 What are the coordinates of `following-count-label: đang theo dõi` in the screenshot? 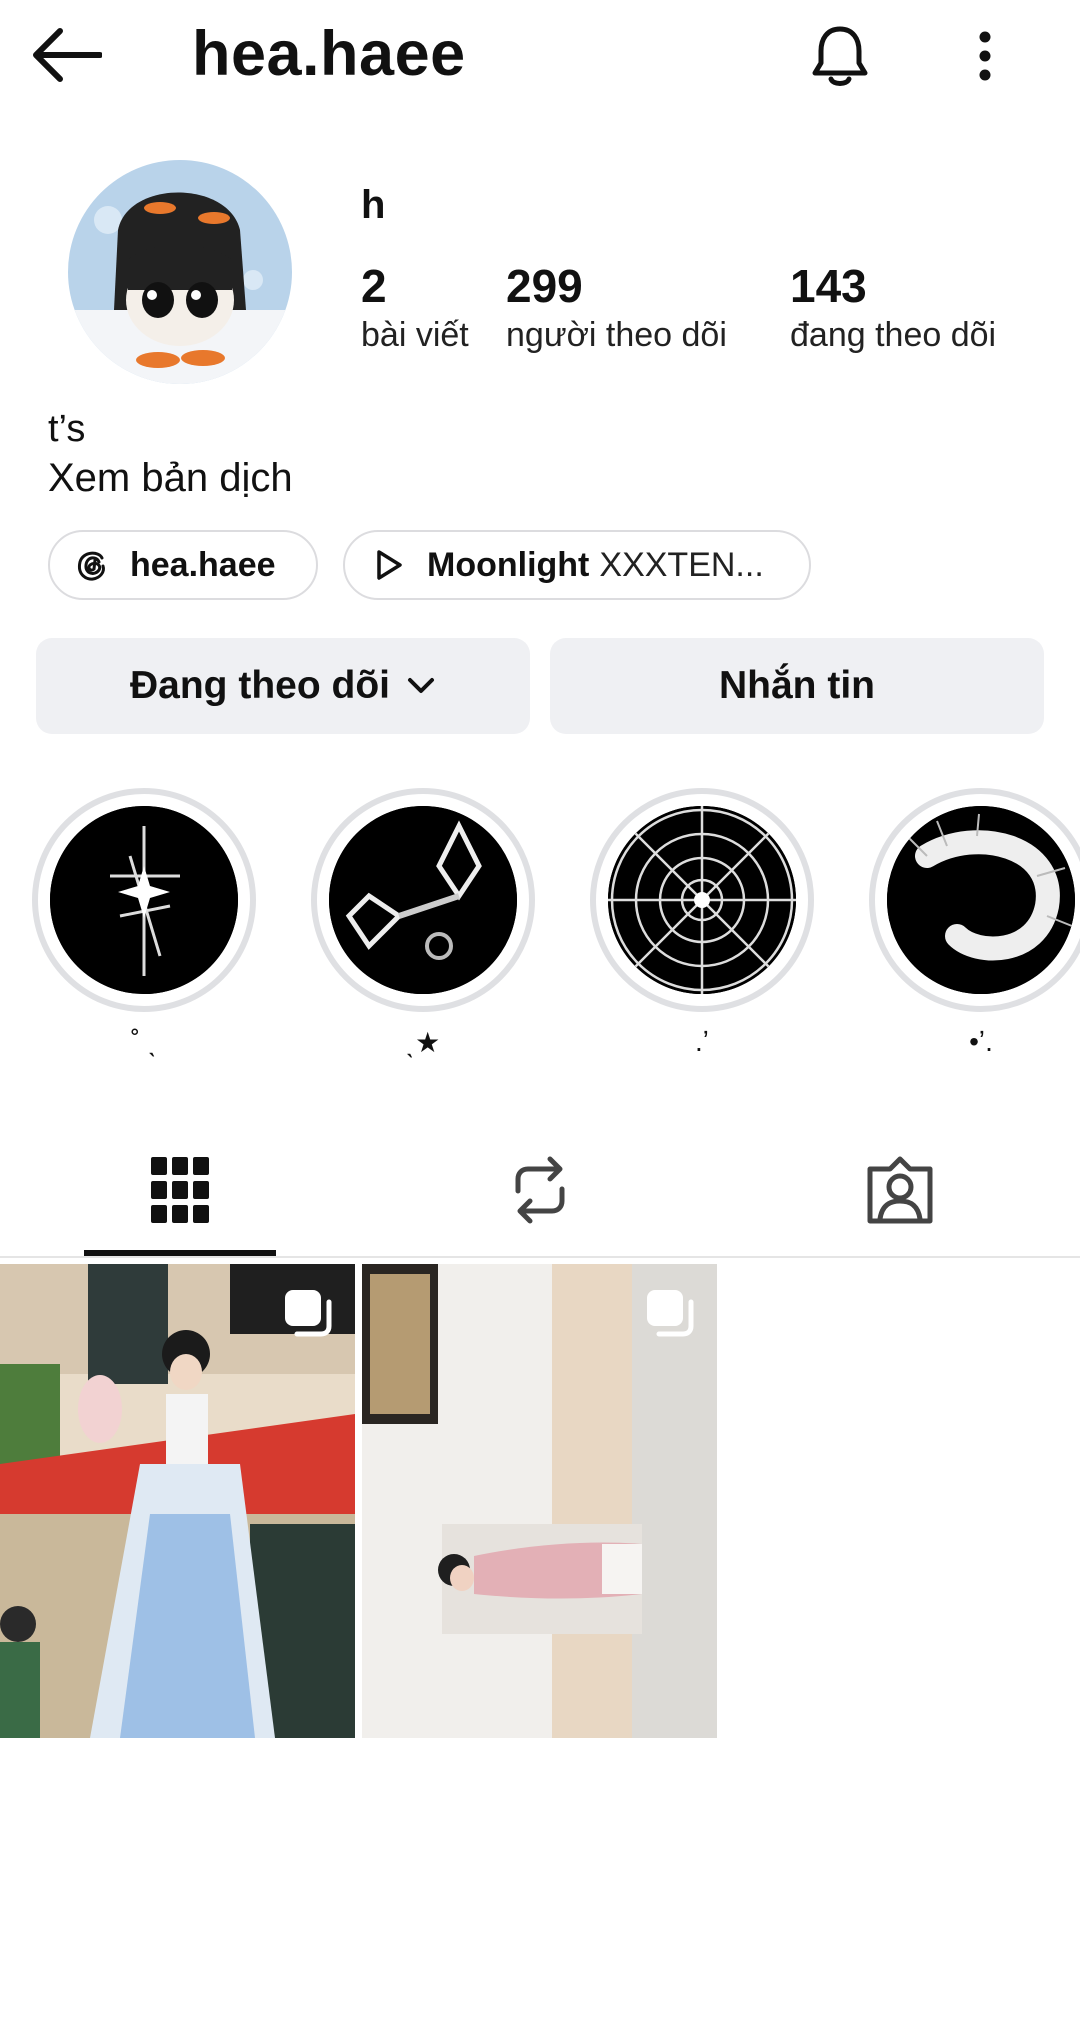 It's located at (893, 335).